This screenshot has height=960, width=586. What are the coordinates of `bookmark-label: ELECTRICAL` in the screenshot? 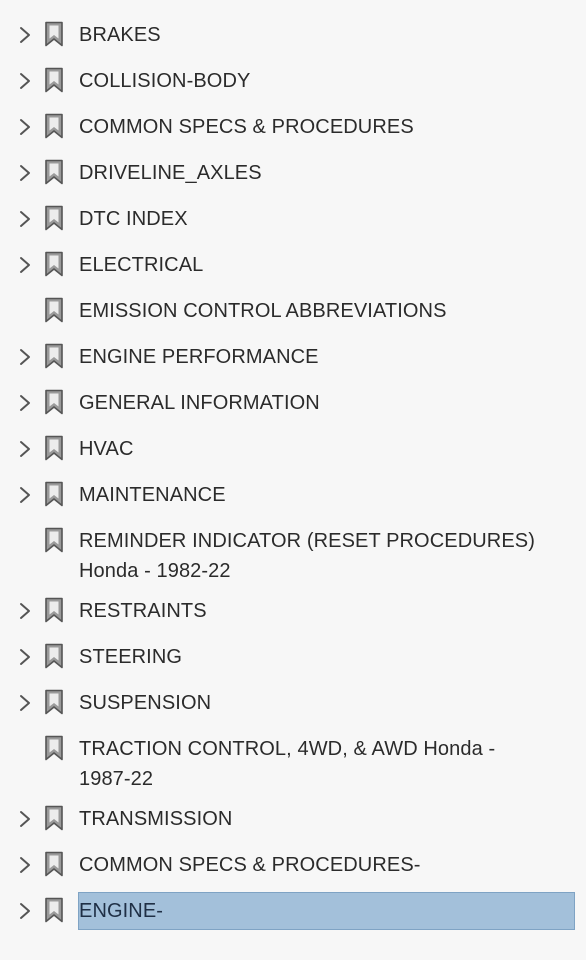 It's located at (324, 265).